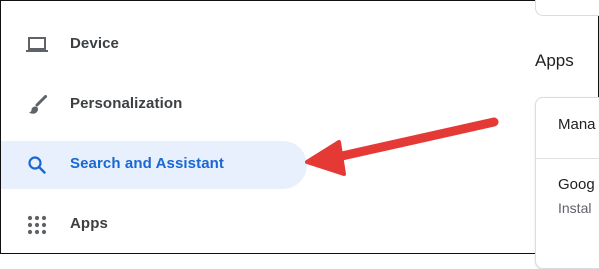  What do you see at coordinates (147, 163) in the screenshot?
I see `sidebar-item-label: Search and Assistant` at bounding box center [147, 163].